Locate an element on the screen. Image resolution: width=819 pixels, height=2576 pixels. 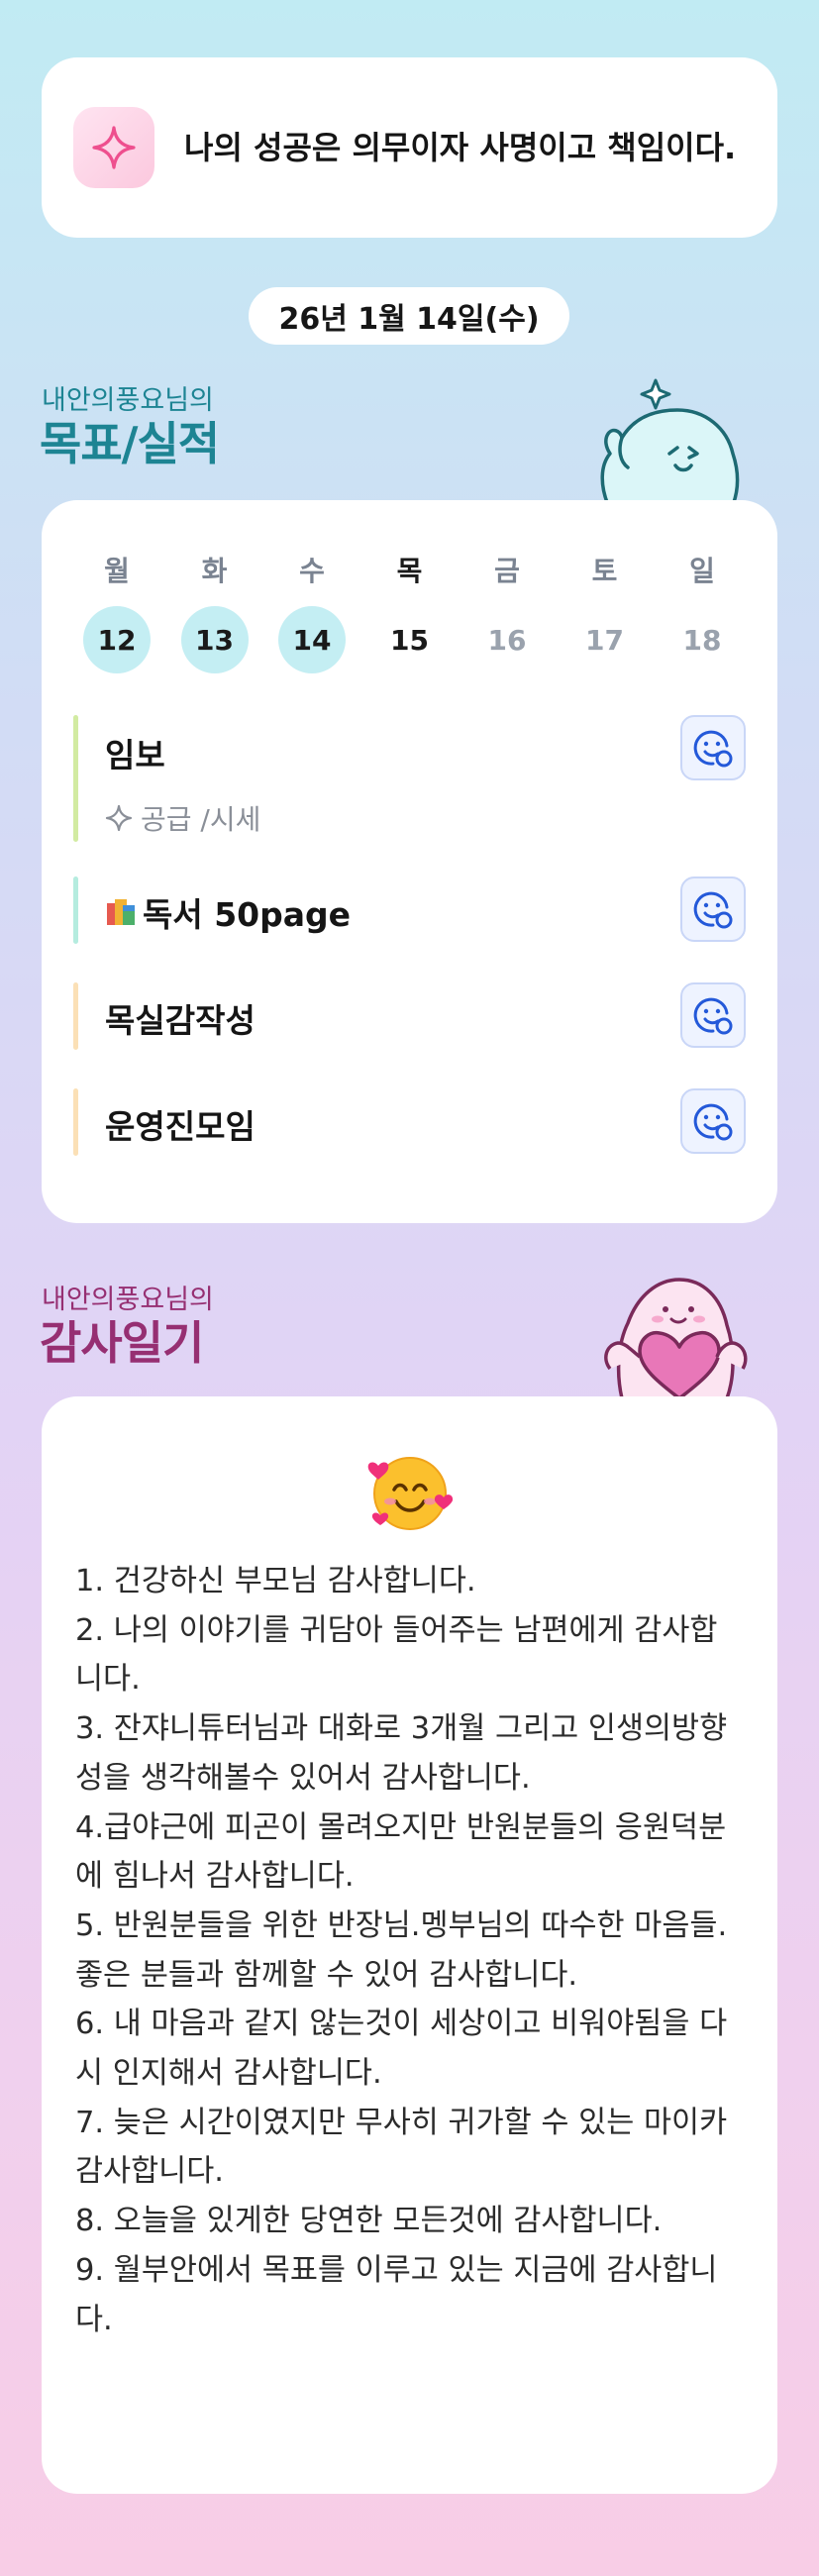
goal-title: 운영진모임 is located at coordinates (180, 1126).